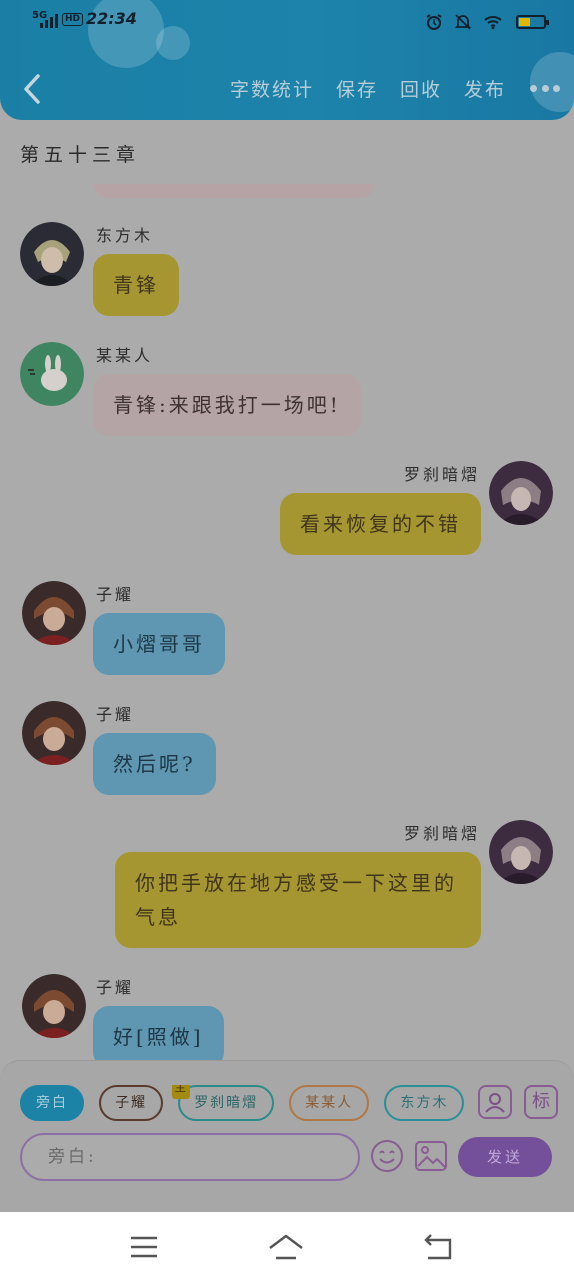  What do you see at coordinates (73, 19) in the screenshot?
I see `hd-badge: HD` at bounding box center [73, 19].